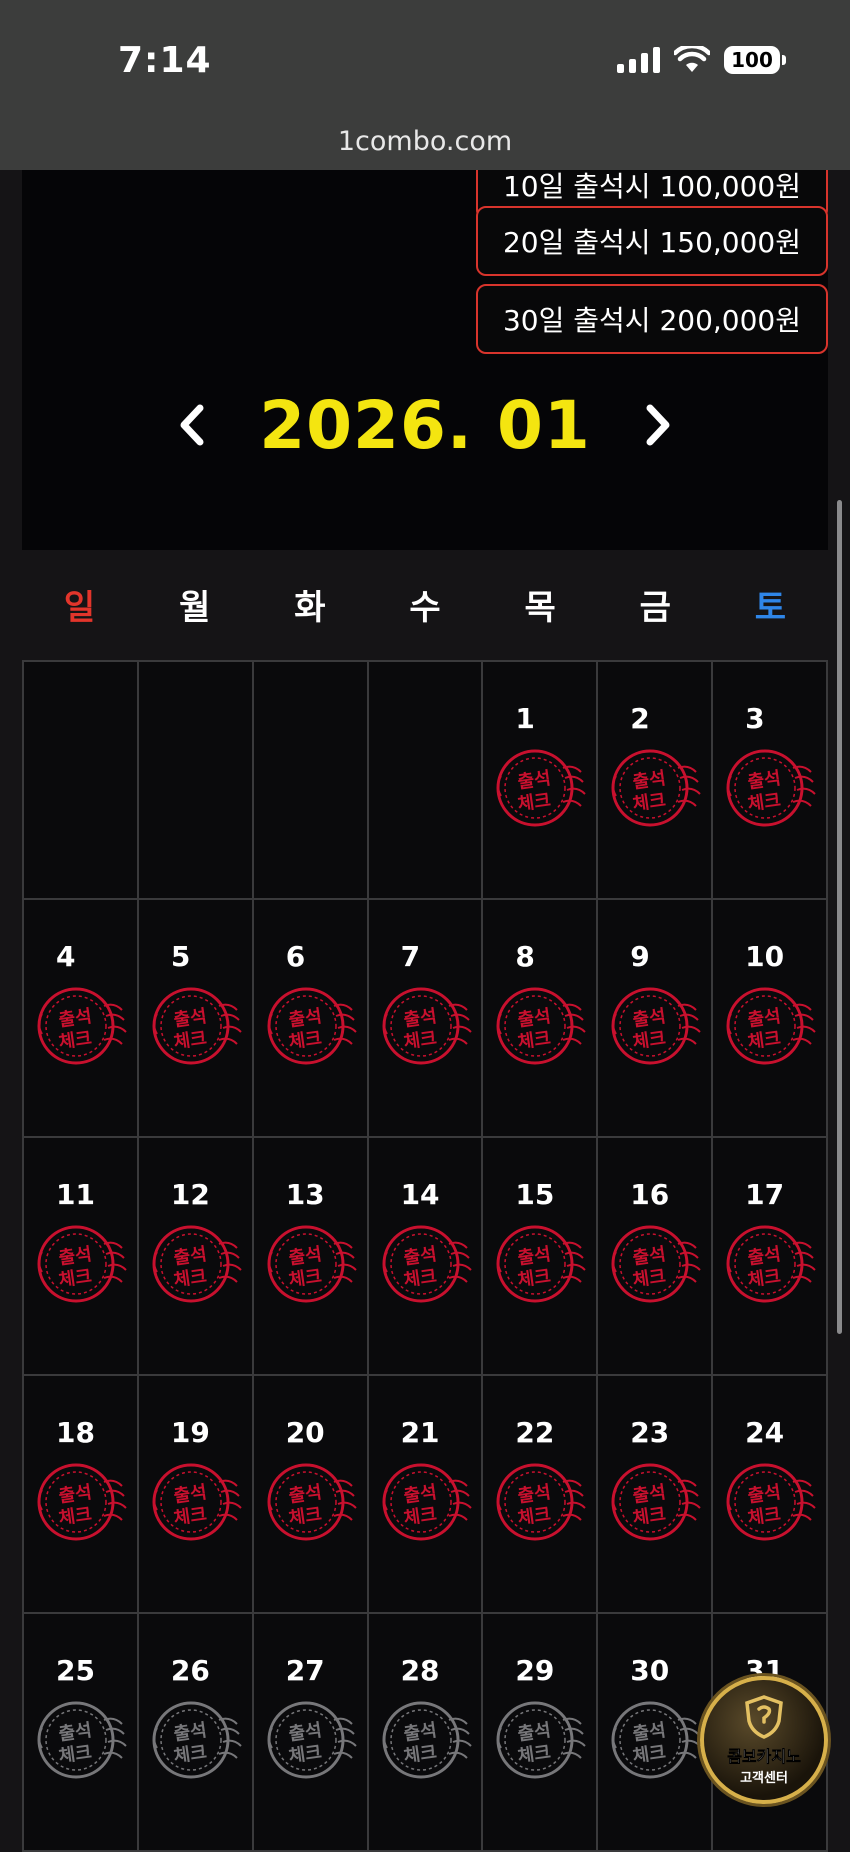  What do you see at coordinates (765, 956) in the screenshot?
I see `day-number: 10` at bounding box center [765, 956].